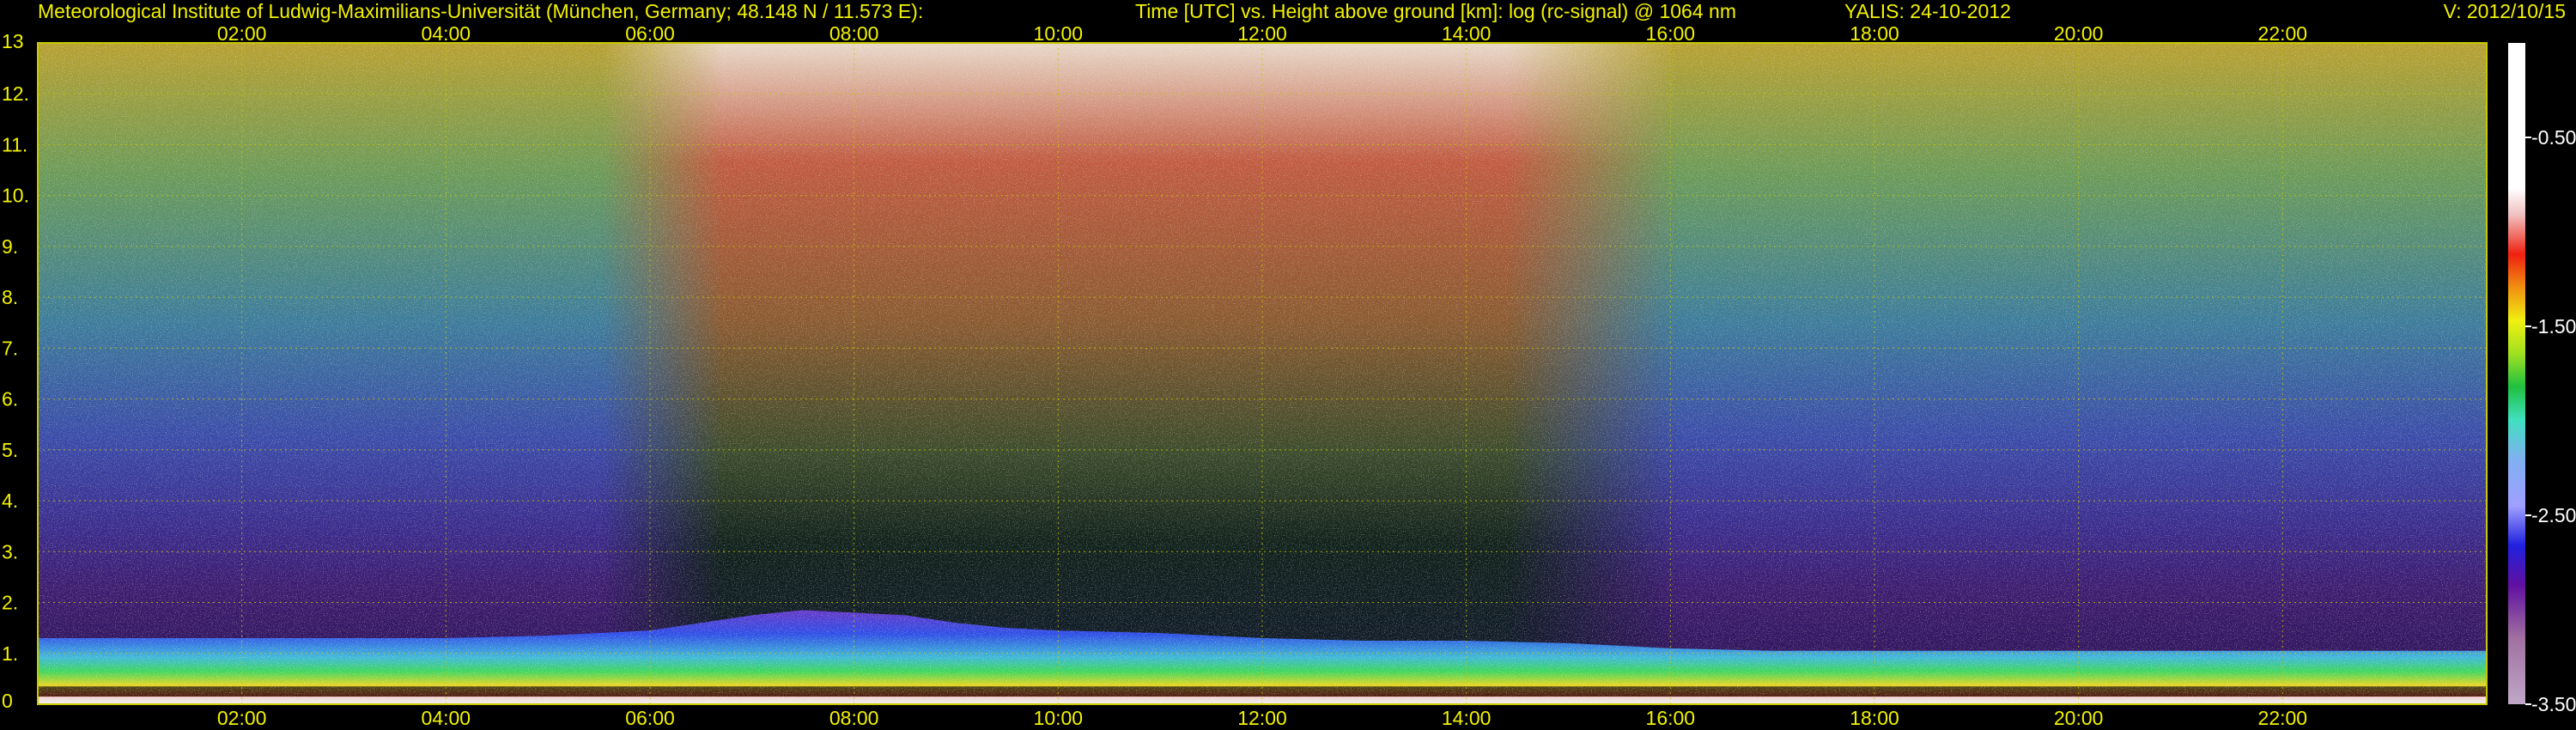 The width and height of the screenshot is (2576, 730). Describe the element at coordinates (854, 718) in the screenshot. I see `x-tick-label-bottom: 08:00` at that location.